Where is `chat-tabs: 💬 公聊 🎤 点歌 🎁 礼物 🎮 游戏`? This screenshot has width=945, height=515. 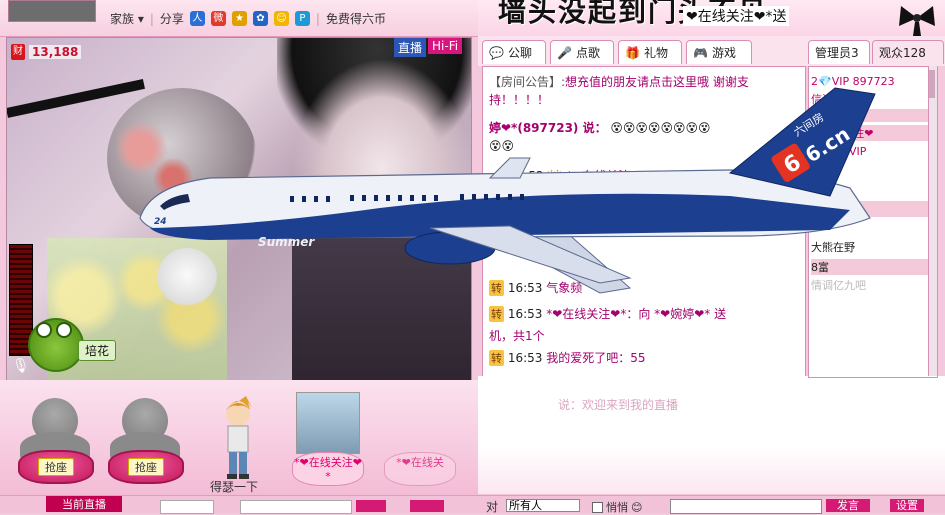
chat-tabs: 💬 公聊 🎤 点歌 🎁 礼物 🎮 游戏 is located at coordinates (642, 51).